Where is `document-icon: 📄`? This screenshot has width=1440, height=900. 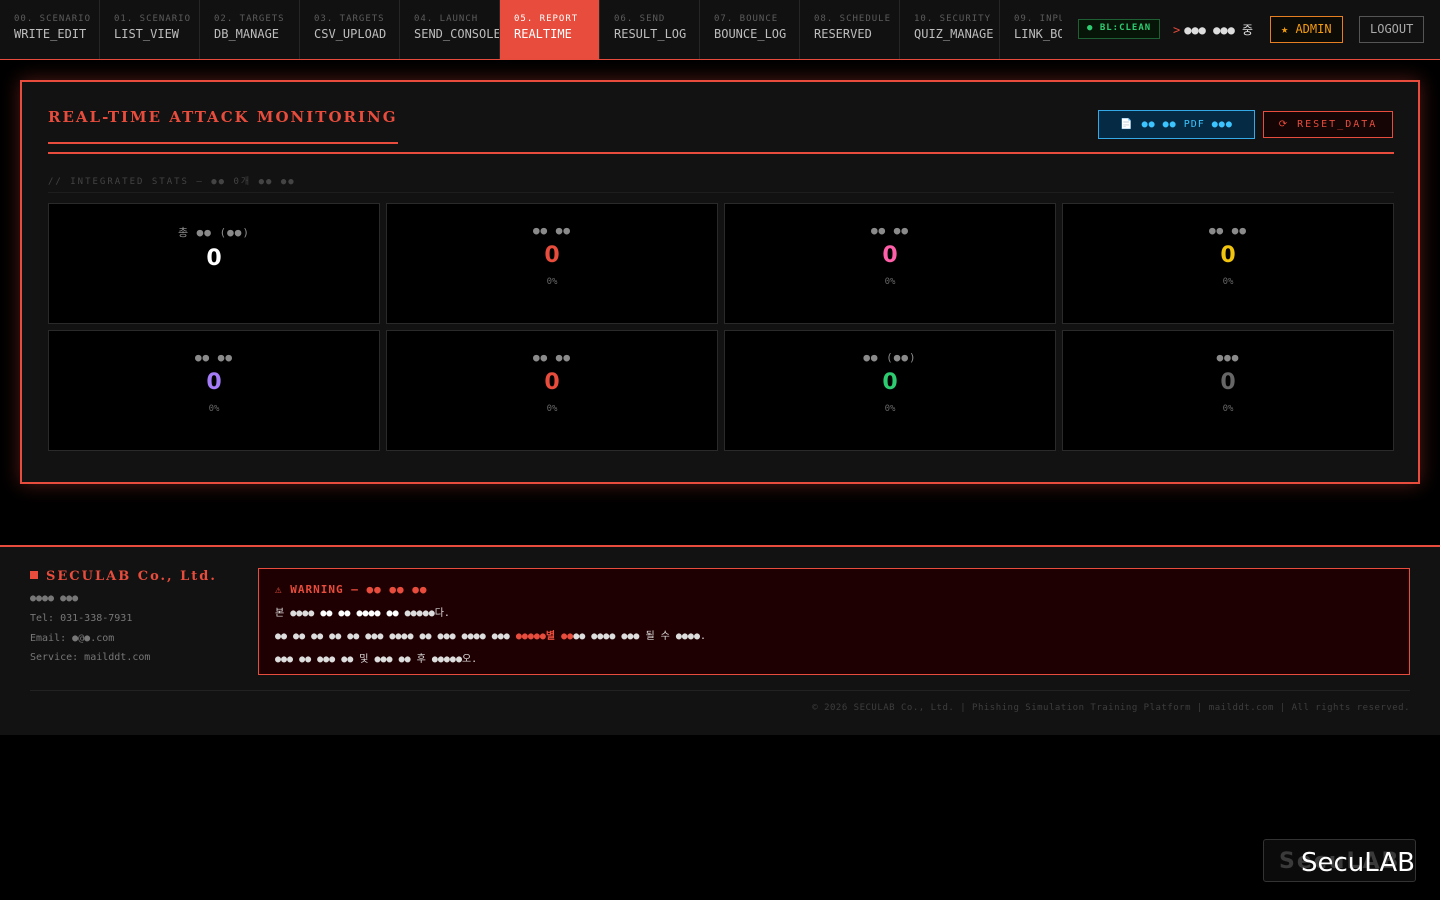
document-icon: 📄 is located at coordinates (1127, 124).